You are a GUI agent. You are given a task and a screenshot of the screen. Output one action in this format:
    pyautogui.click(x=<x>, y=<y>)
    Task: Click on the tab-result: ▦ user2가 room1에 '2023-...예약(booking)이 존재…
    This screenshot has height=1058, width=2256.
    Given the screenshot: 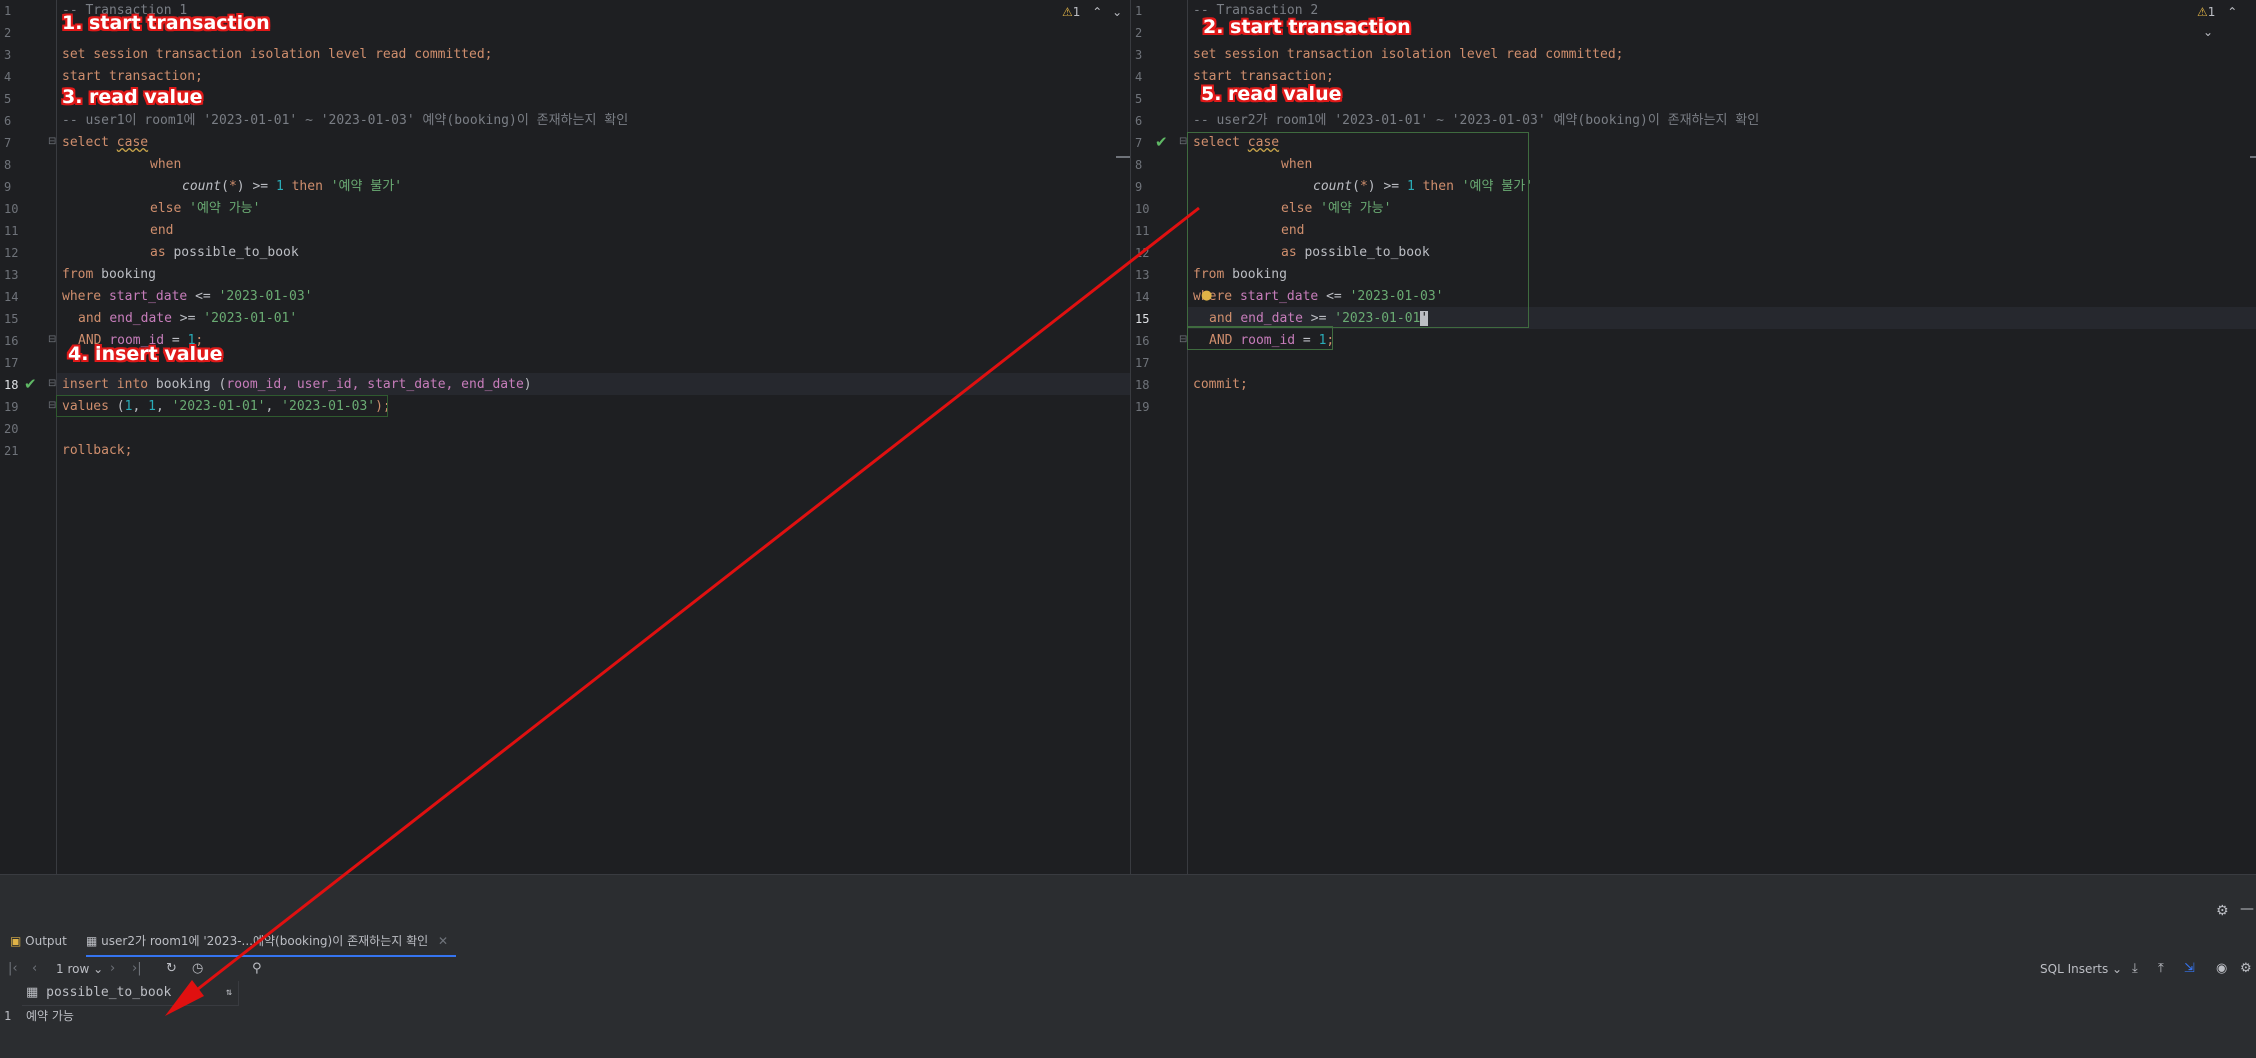 What is the action you would take?
    pyautogui.click(x=271, y=942)
    